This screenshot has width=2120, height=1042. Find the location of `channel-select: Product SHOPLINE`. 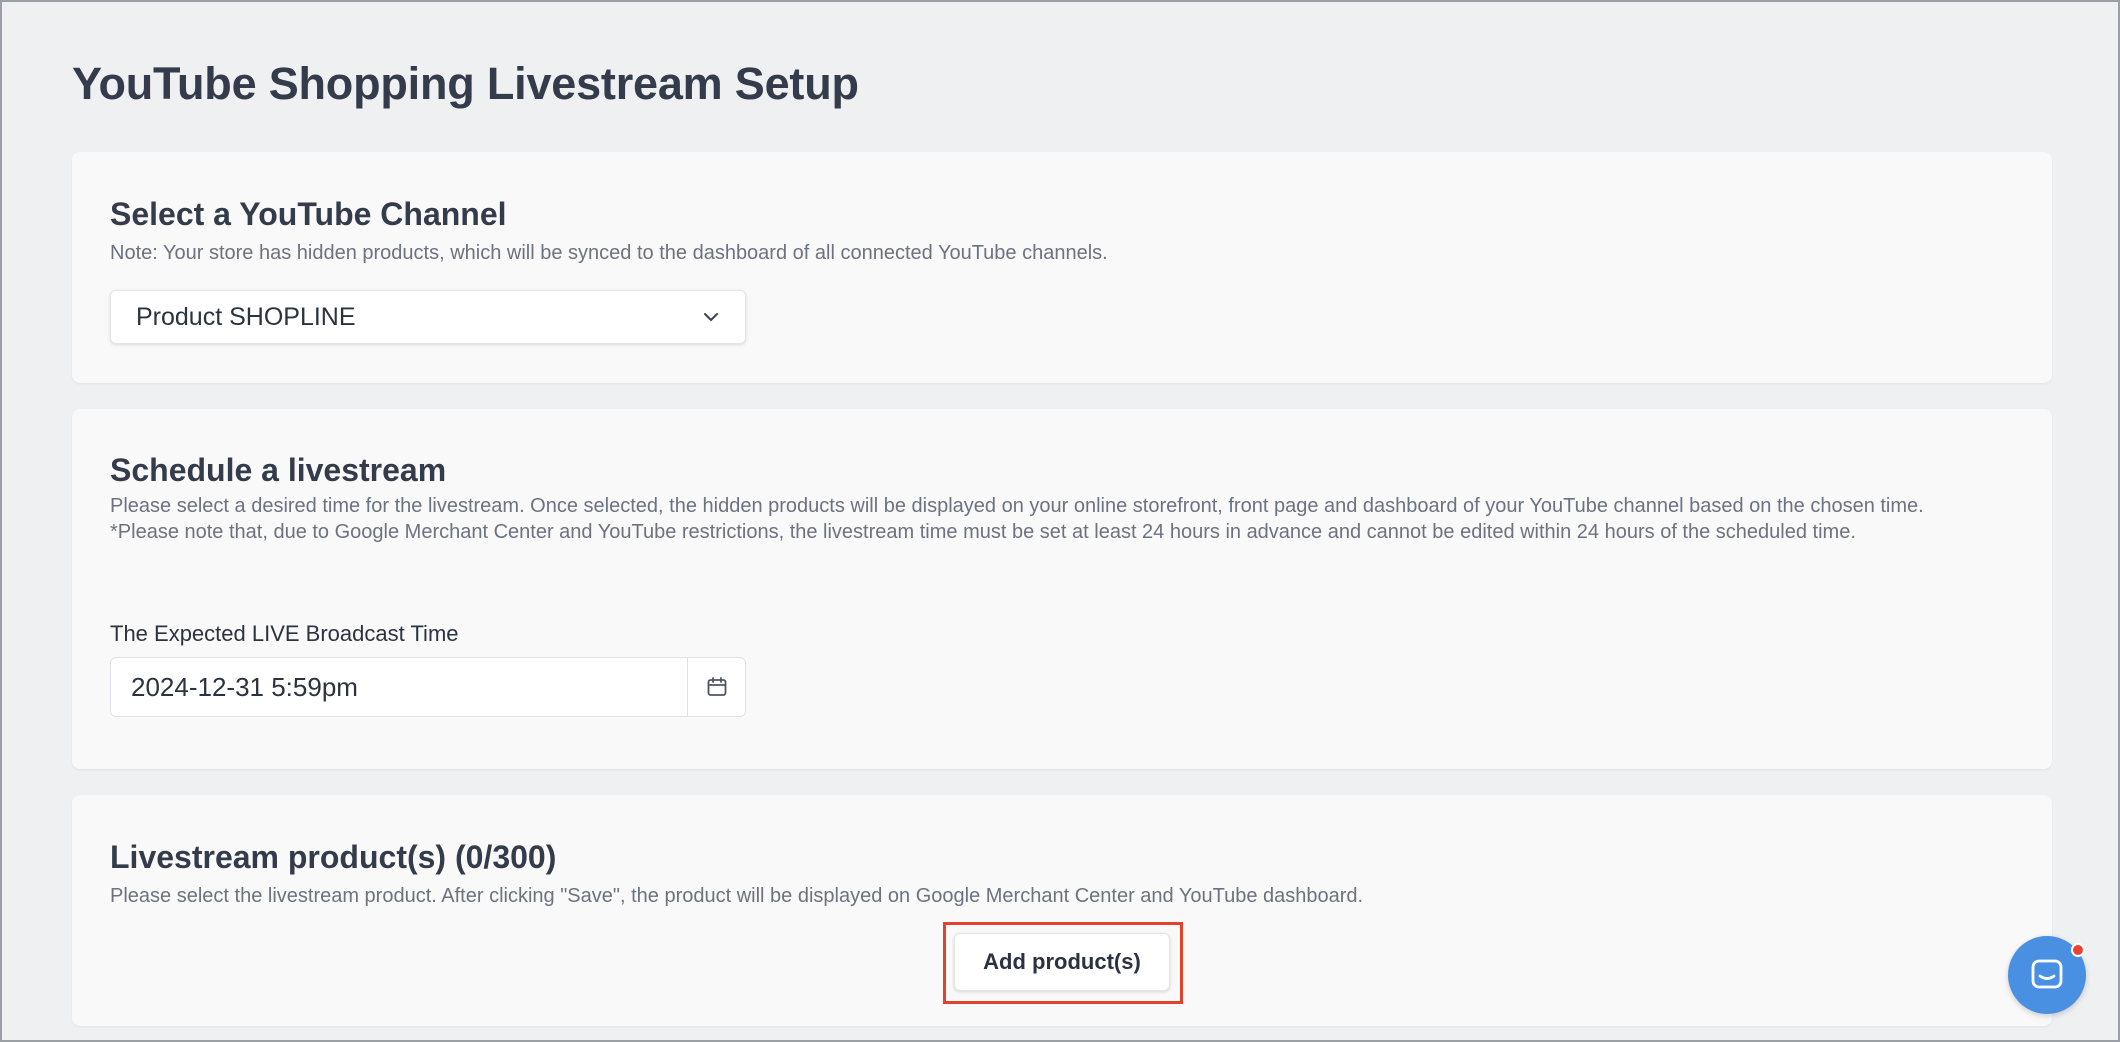

channel-select: Product SHOPLINE is located at coordinates (428, 317).